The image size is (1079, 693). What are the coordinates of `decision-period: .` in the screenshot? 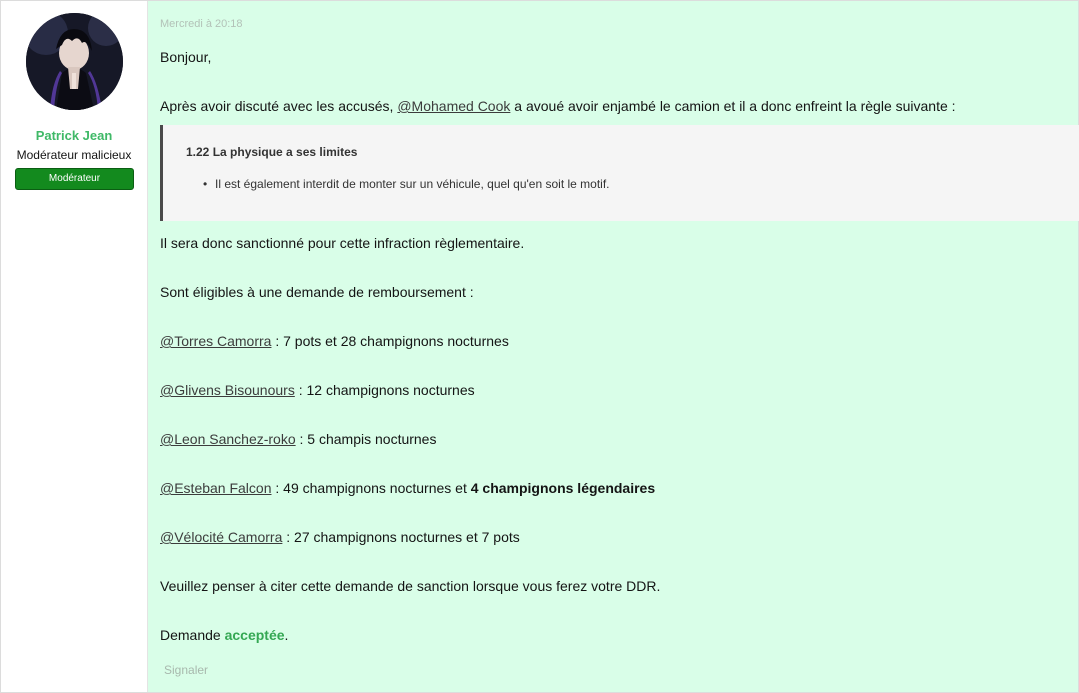 It's located at (286, 635).